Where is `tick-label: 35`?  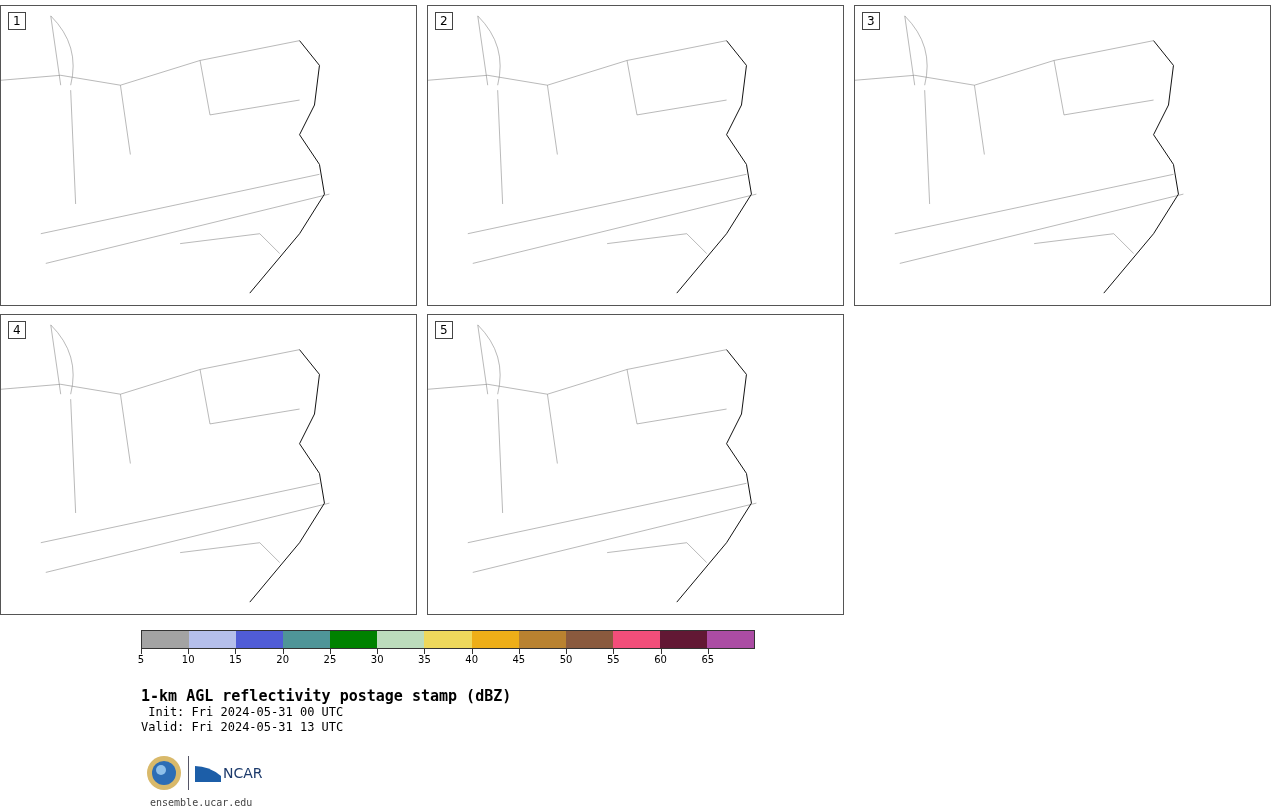 tick-label: 35 is located at coordinates (424, 660).